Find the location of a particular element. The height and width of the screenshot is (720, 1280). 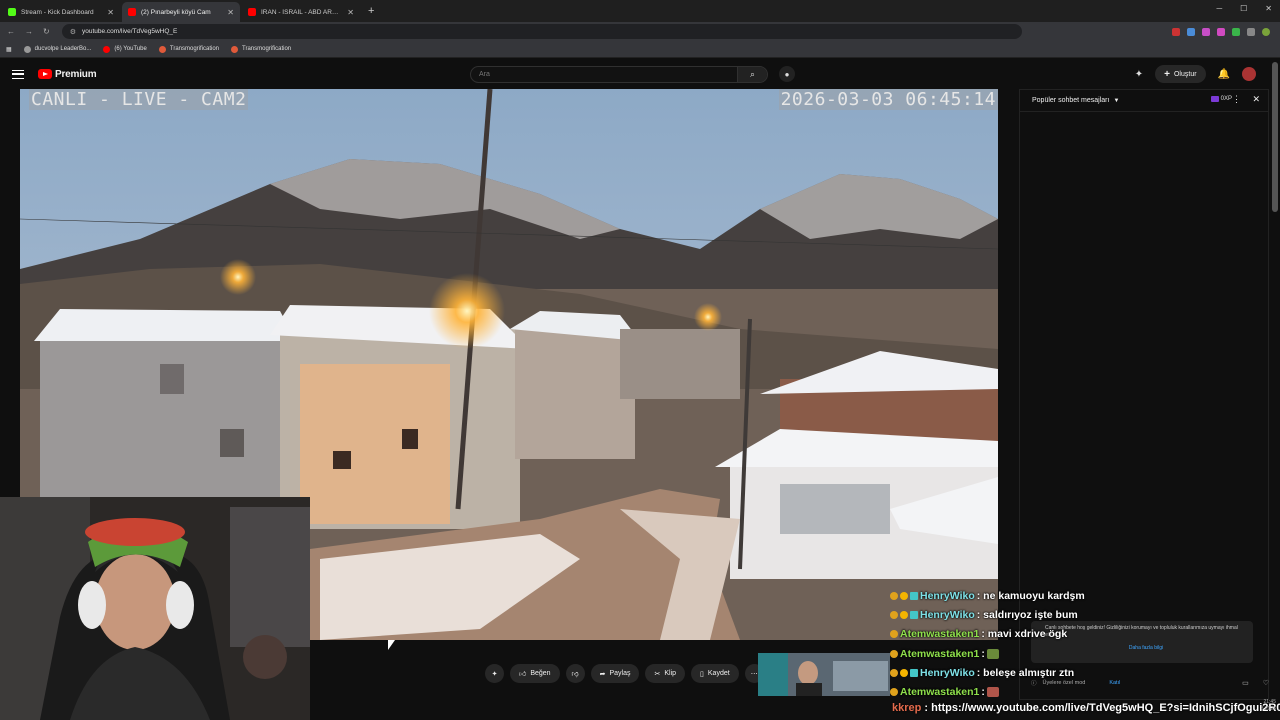

close-window-icon: ✕ is located at coordinates (1268, 8).